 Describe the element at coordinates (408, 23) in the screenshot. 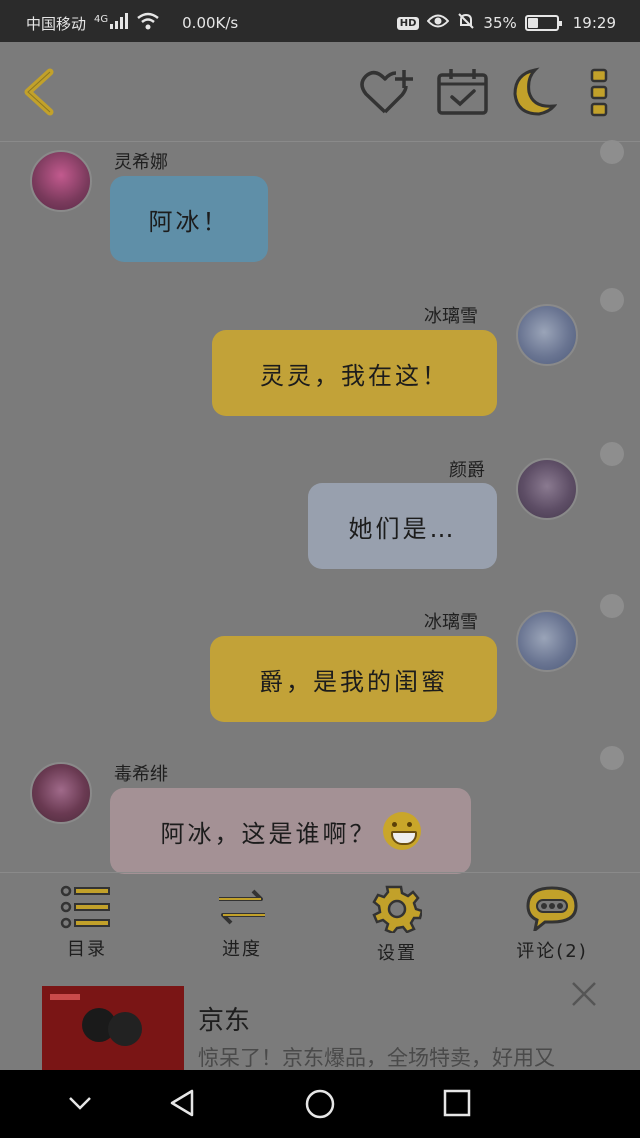

I see `hd-badge: HD` at that location.